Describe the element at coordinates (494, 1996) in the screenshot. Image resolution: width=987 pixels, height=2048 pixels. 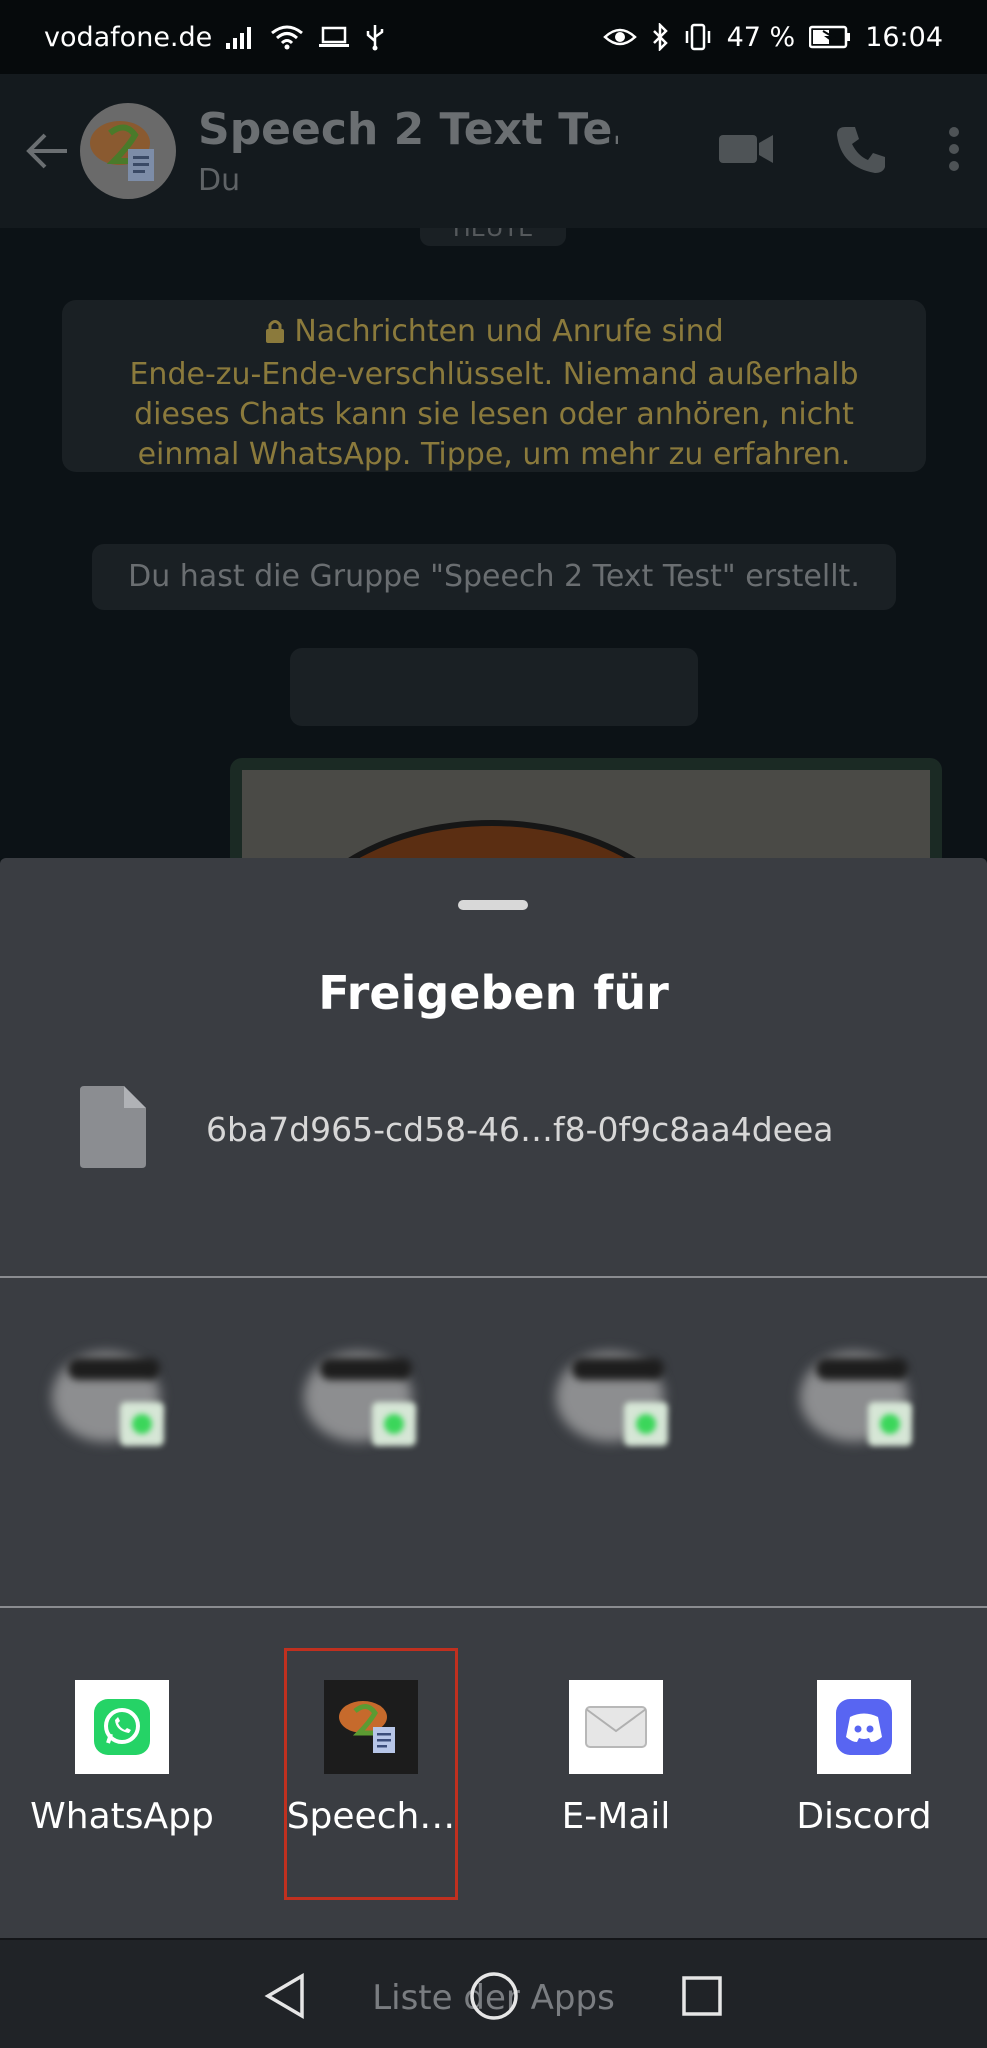
I see `home-nav-icon` at that location.